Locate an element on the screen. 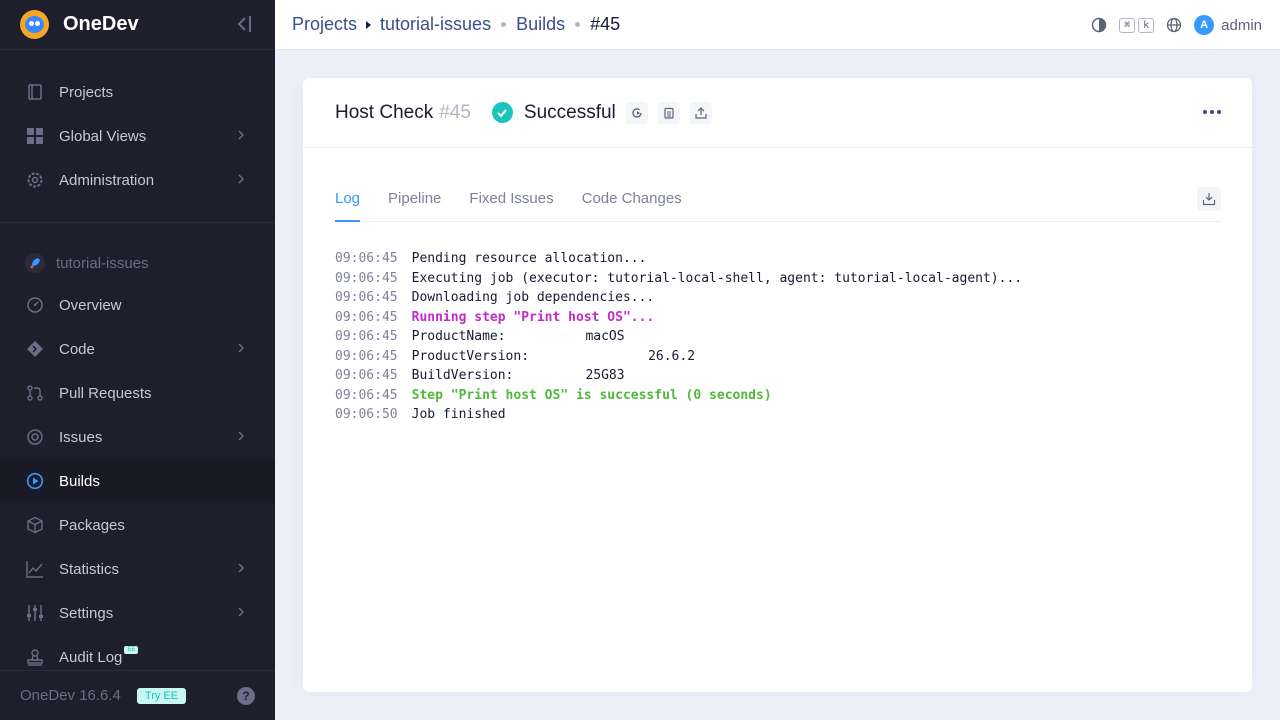  log-message: BuildVersion: 25G83 is located at coordinates (518, 375).